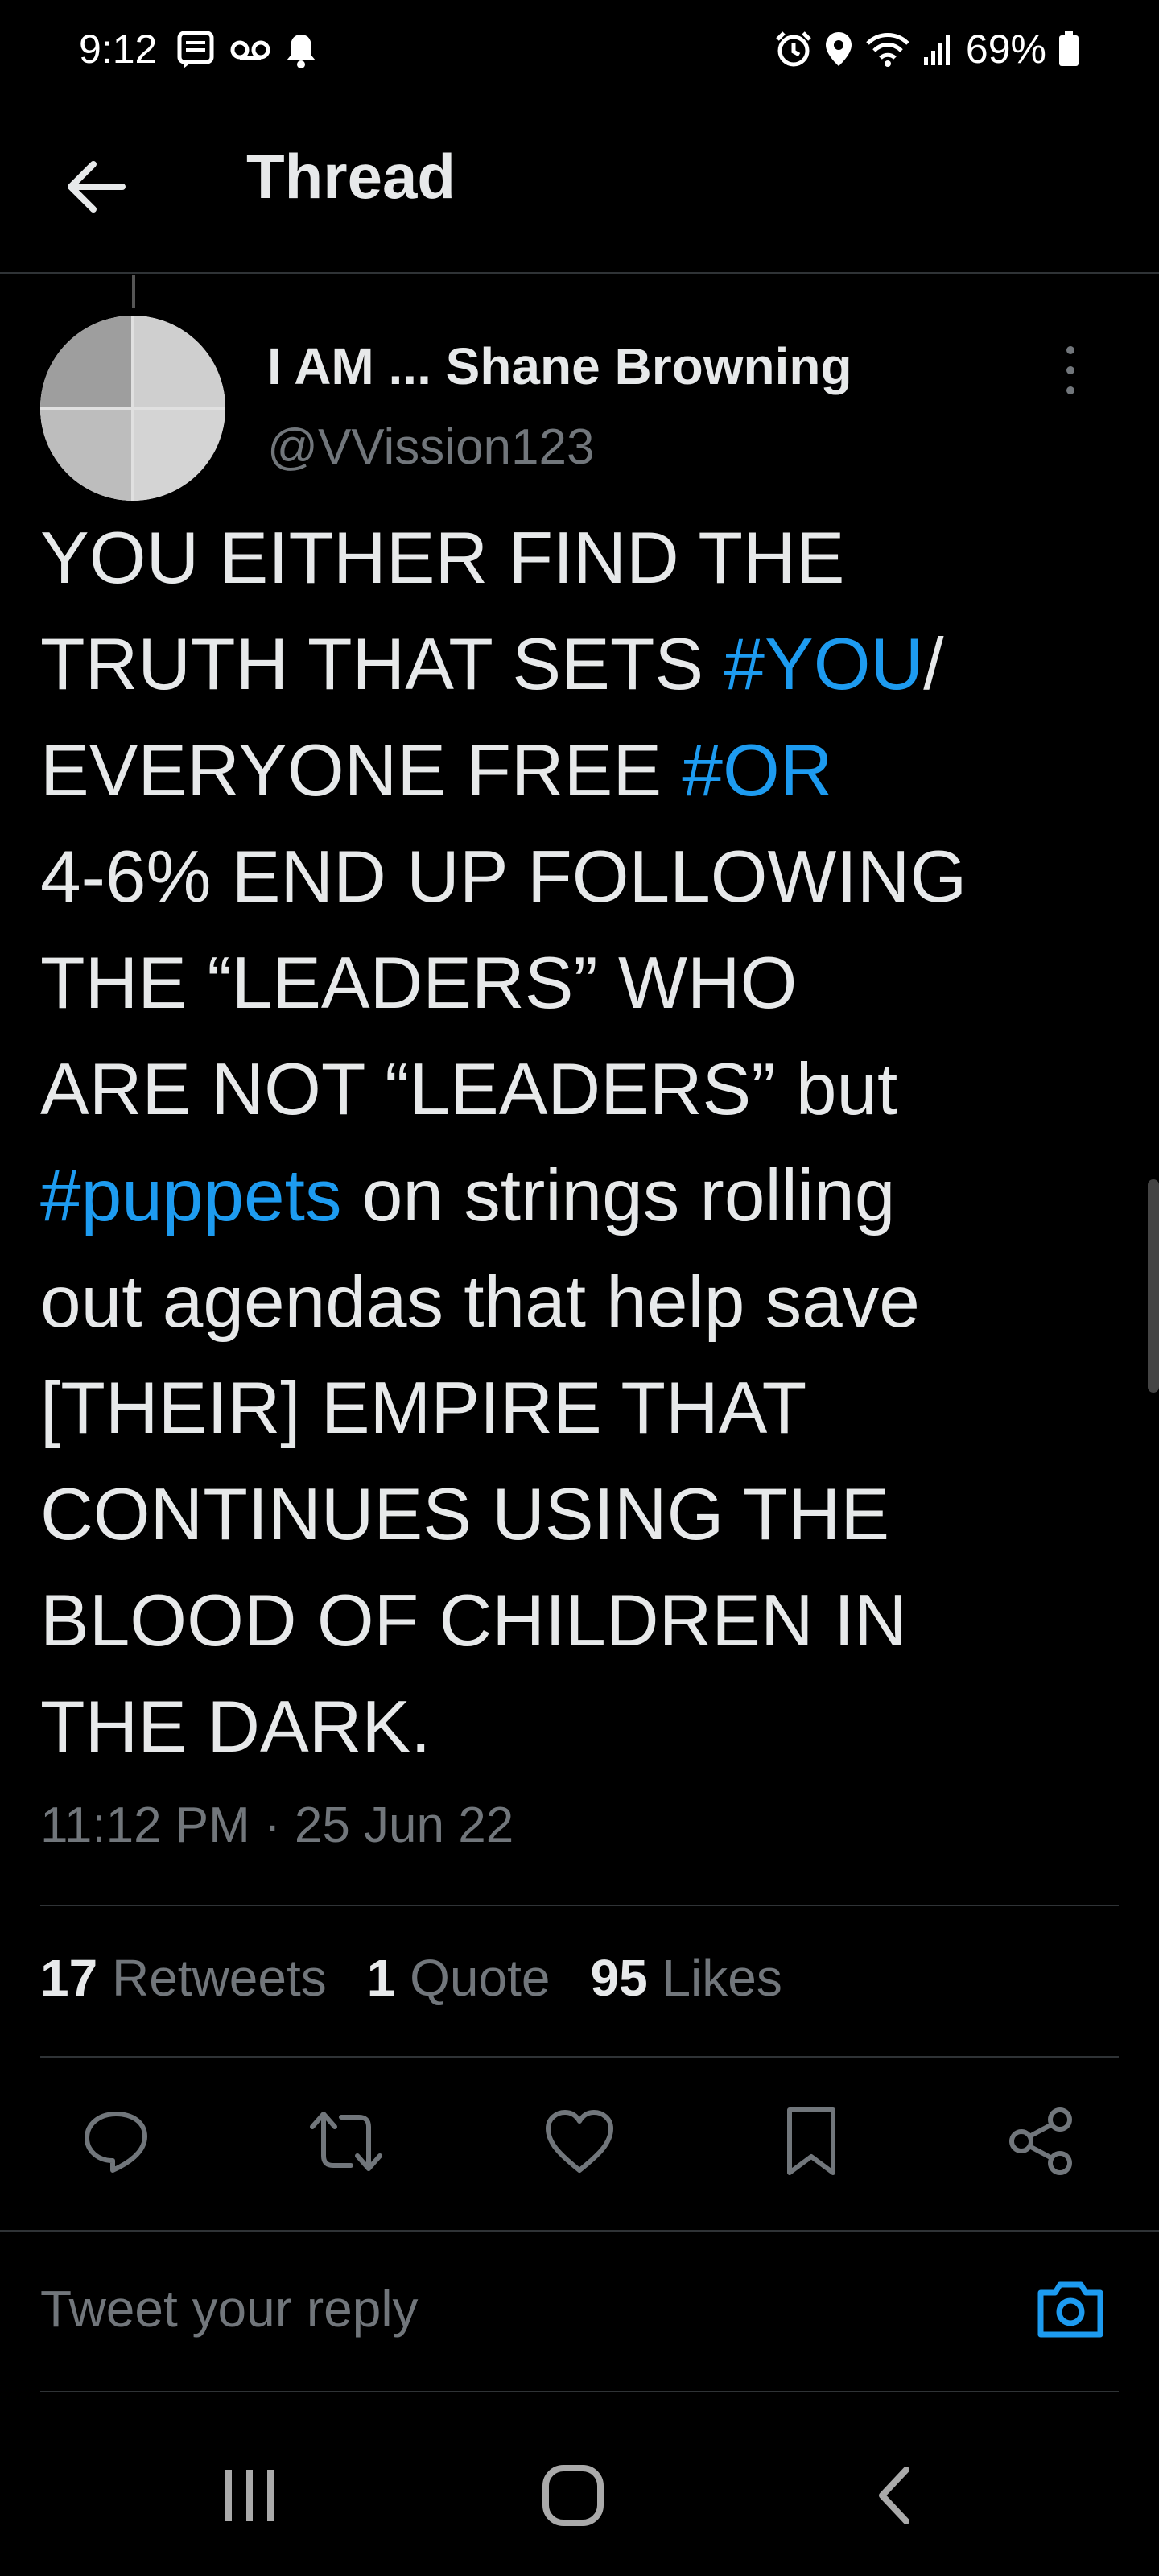 This screenshot has width=1159, height=2576. Describe the element at coordinates (933, 664) in the screenshot. I see `tweet-text-segment: /` at that location.